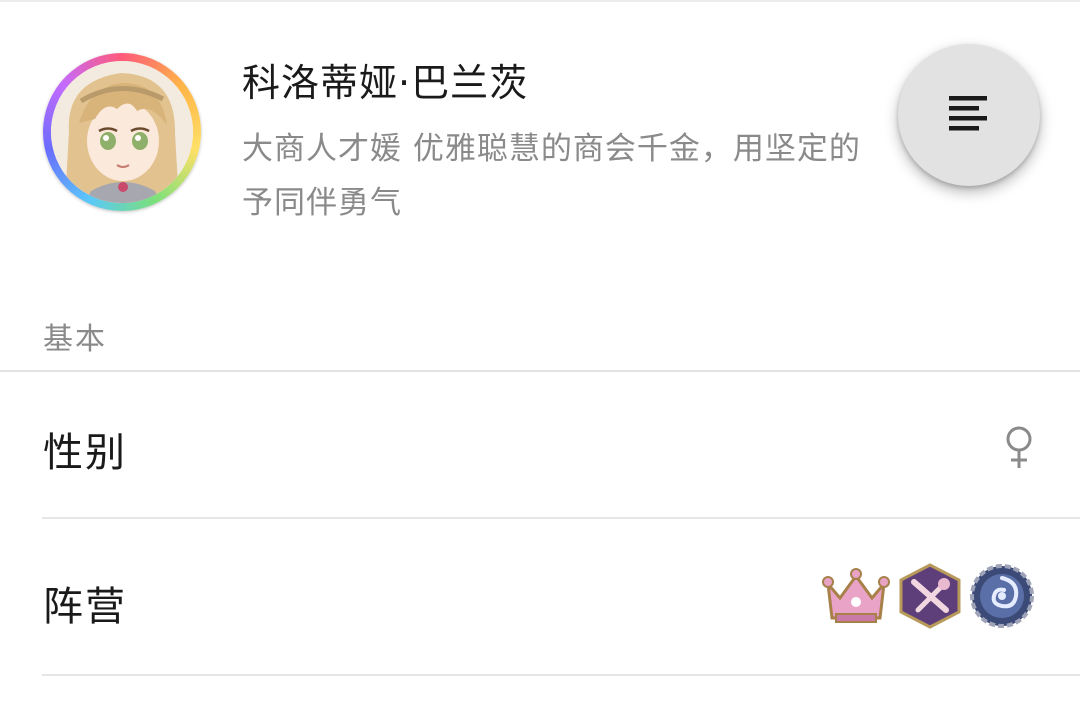 The width and height of the screenshot is (1080, 720). I want to click on crossed-tools-faction-icon, so click(930, 596).